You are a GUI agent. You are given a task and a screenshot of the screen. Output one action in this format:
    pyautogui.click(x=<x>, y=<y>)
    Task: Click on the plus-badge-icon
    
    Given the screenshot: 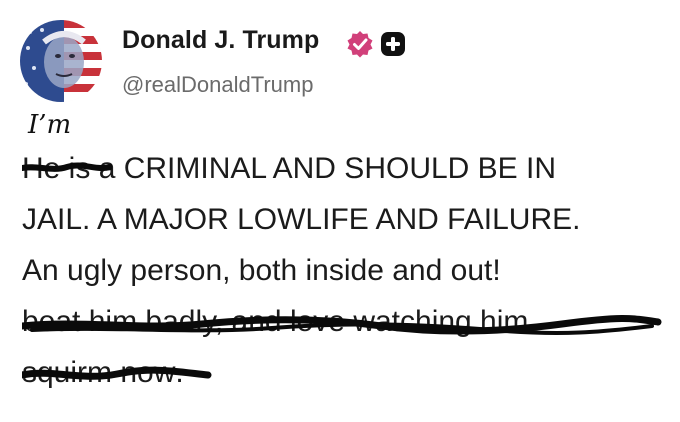 What is the action you would take?
    pyautogui.click(x=393, y=44)
    